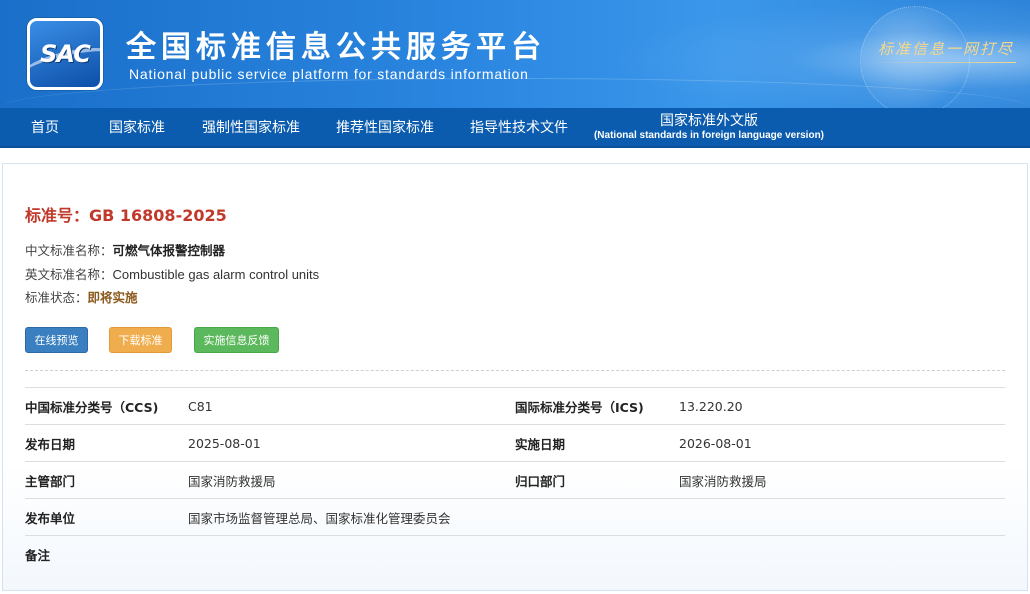  I want to click on nav-label: 国家标准, so click(137, 128).